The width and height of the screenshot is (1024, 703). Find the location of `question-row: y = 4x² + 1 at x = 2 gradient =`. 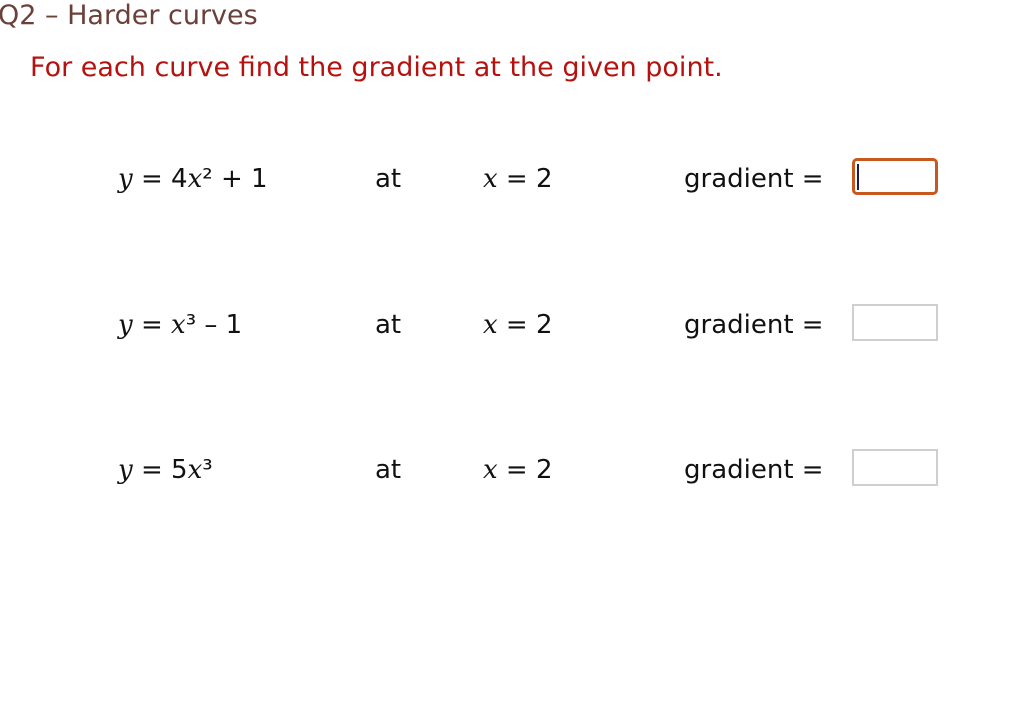

question-row: y = 4x² + 1 at x = 2 gradient = is located at coordinates (512, 180).